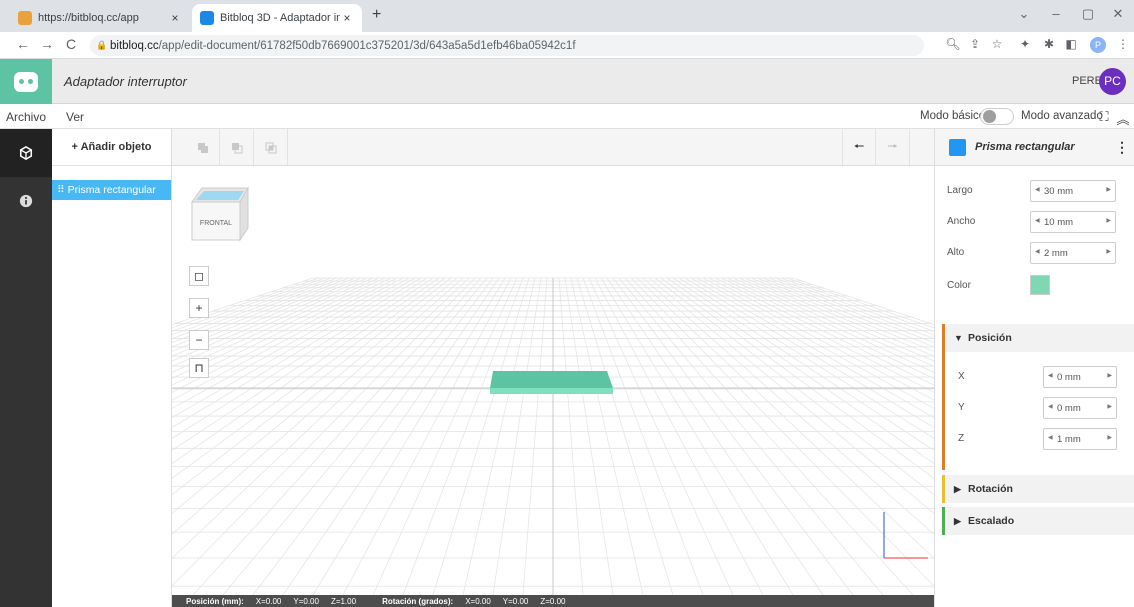  Describe the element at coordinates (552, 384) in the screenshot. I see `rectangular-prism-object` at that location.